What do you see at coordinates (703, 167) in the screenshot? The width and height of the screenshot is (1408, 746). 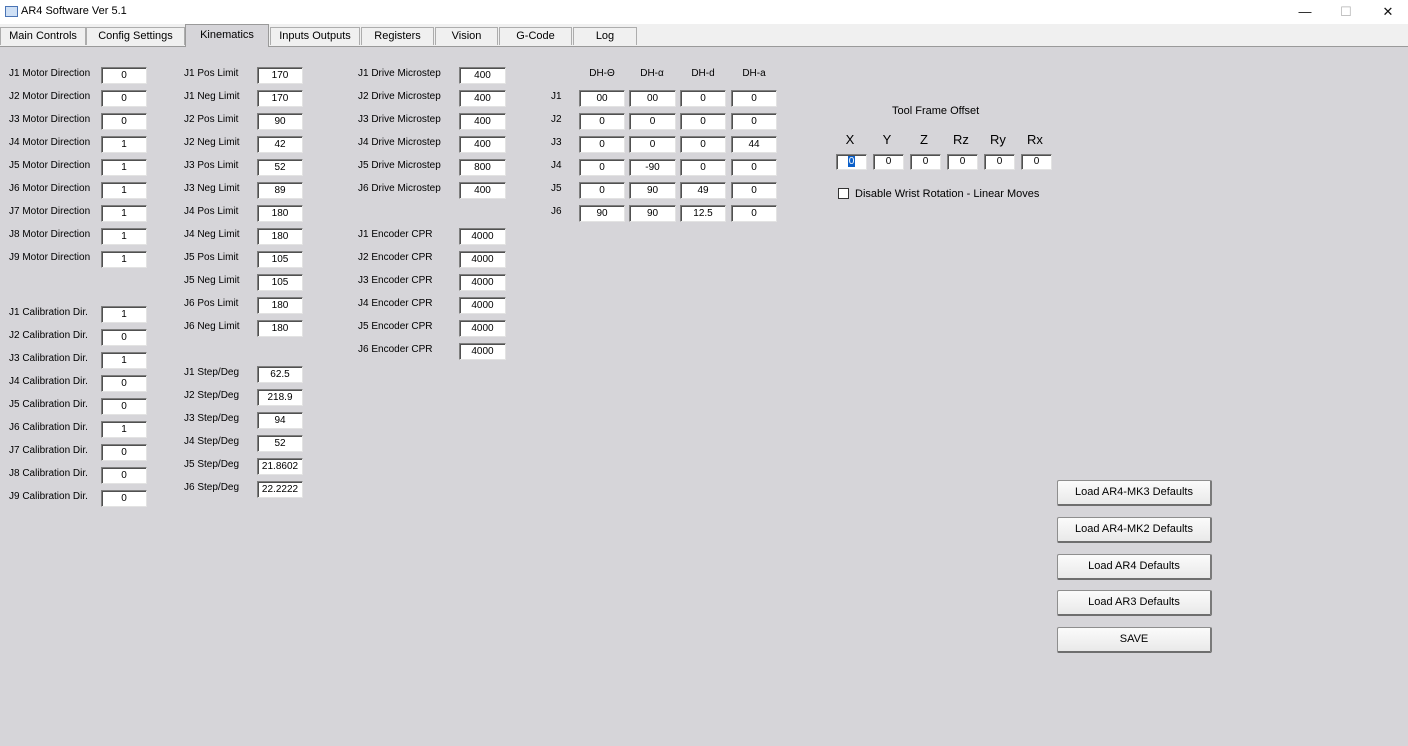 I see `dh-j4-d-field: 0` at bounding box center [703, 167].